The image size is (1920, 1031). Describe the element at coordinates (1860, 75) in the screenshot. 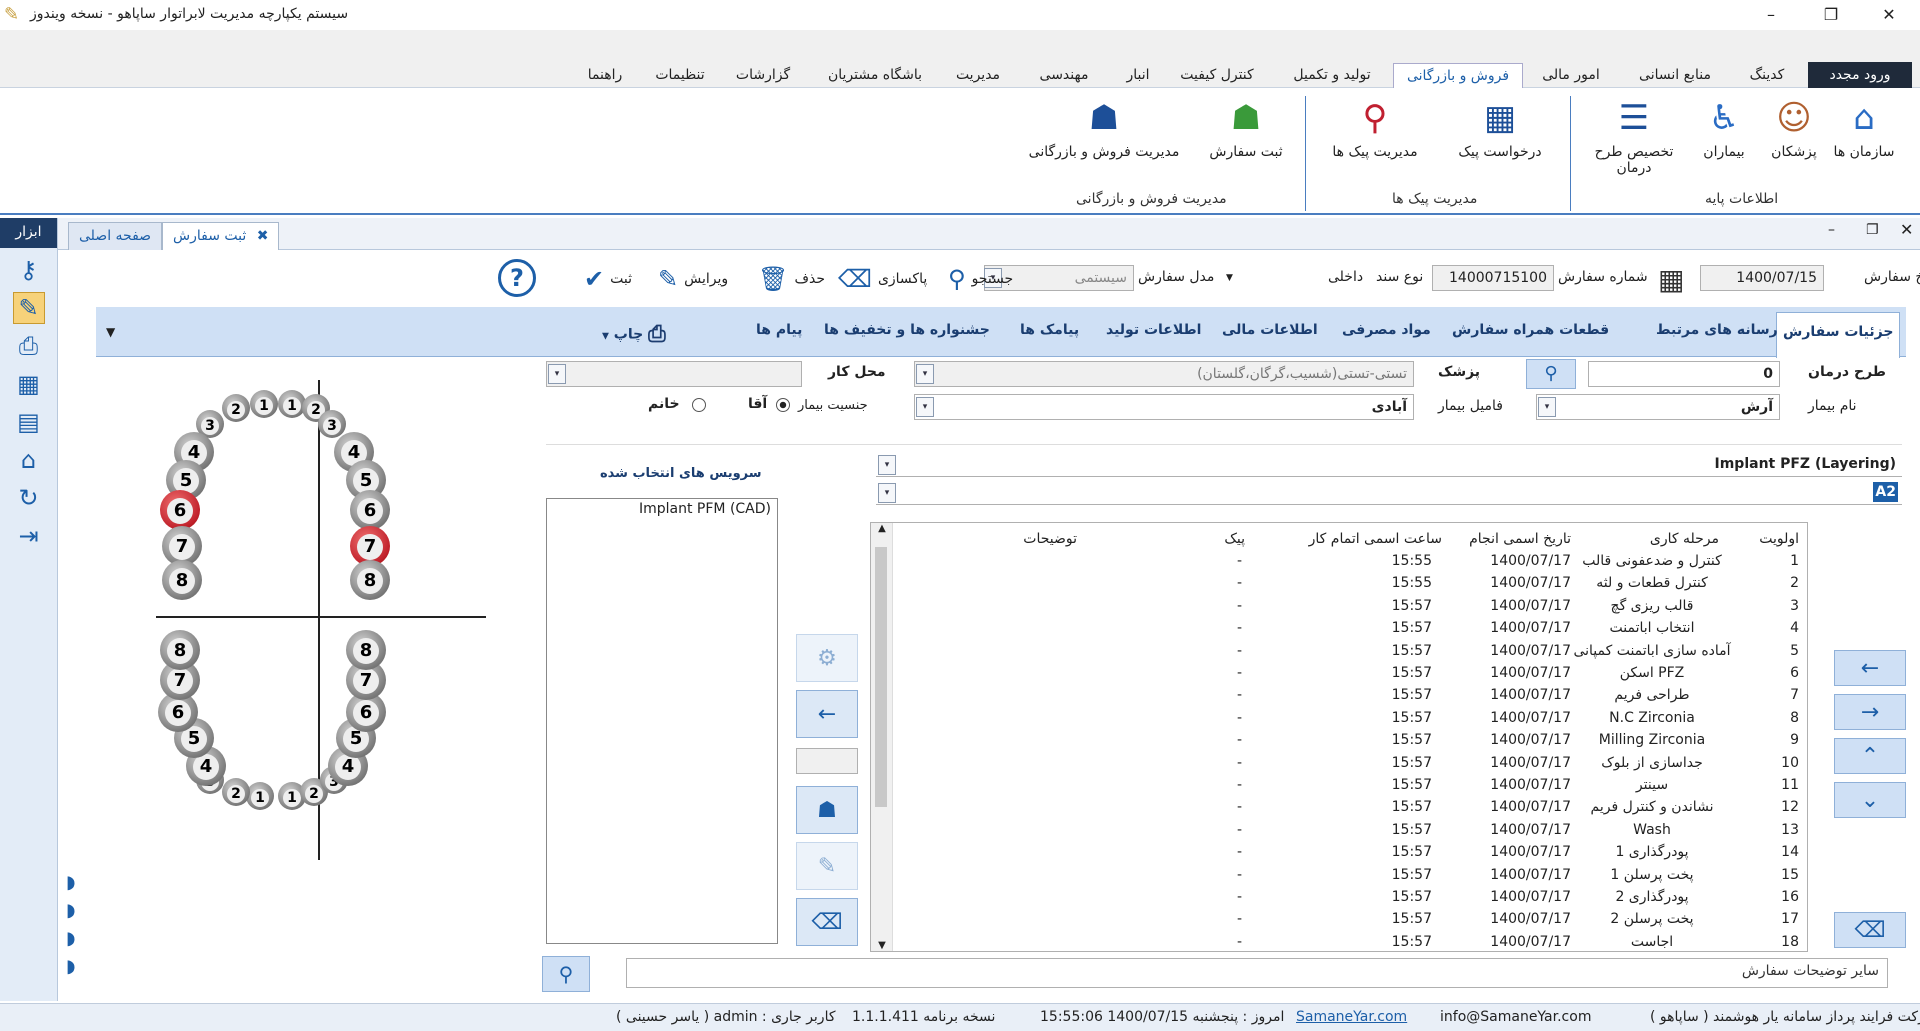

I see `relogin-button: ورود مجدد` at that location.